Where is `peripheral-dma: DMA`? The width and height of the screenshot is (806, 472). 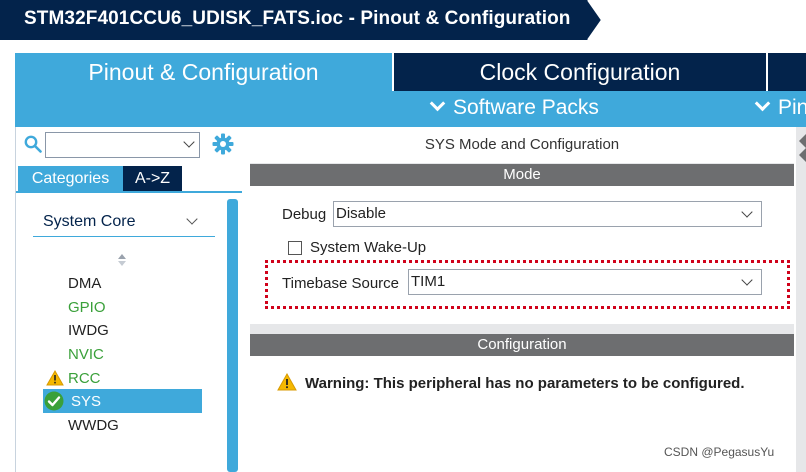 peripheral-dma: DMA is located at coordinates (84, 283).